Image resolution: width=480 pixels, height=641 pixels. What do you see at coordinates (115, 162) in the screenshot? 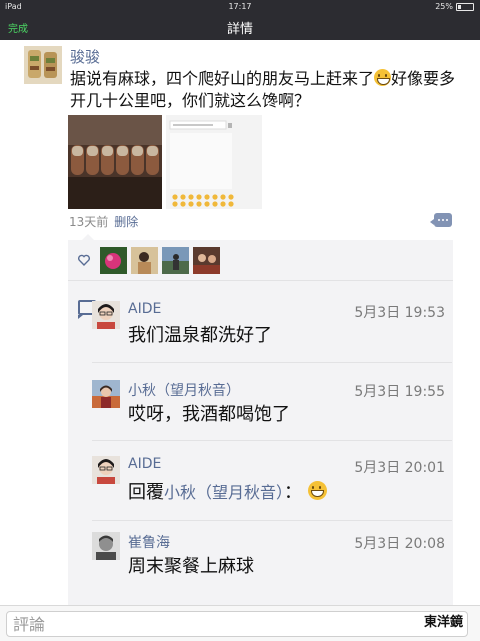
I see `post-photo-slippers` at bounding box center [115, 162].